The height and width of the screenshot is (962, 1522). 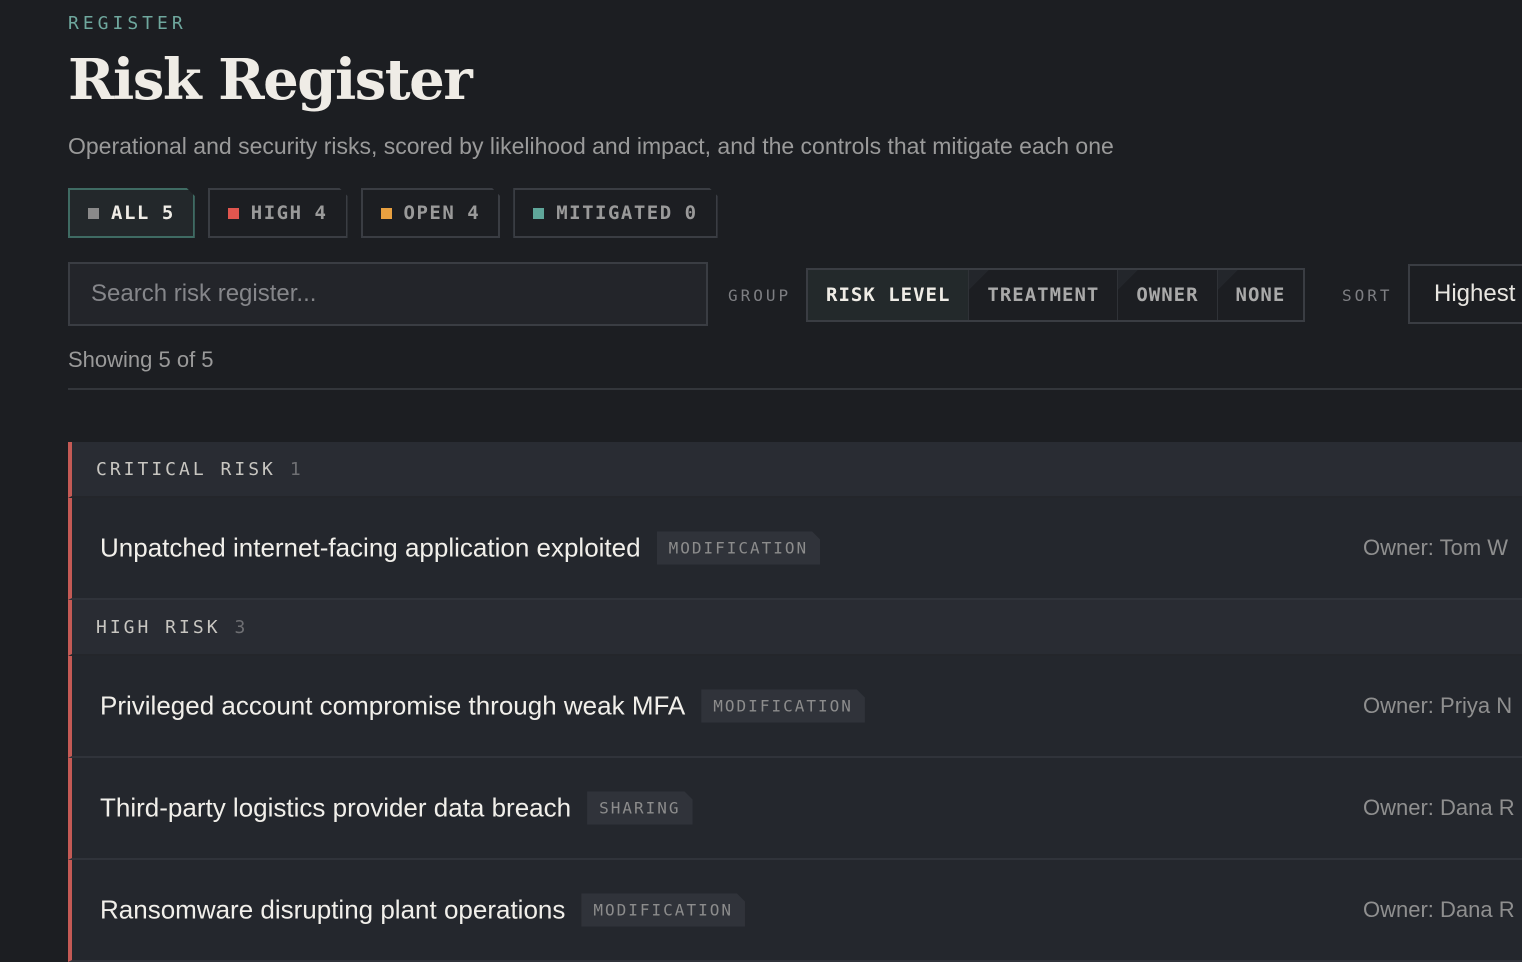 I want to click on group-label: GROUP, so click(x=760, y=295).